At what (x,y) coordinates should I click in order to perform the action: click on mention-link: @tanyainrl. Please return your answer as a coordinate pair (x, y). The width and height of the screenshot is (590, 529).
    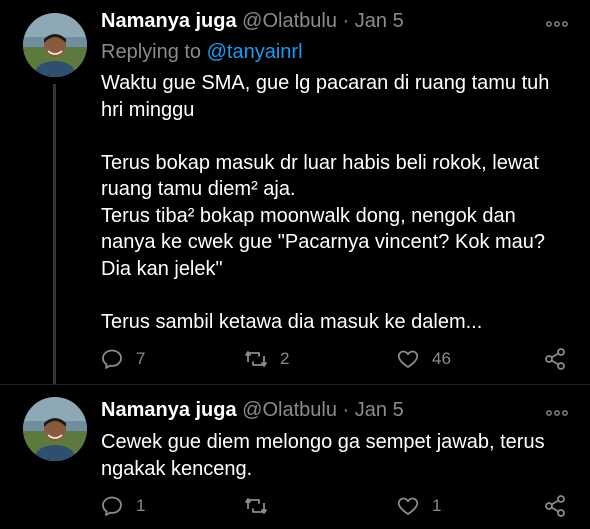
    Looking at the image, I should click on (255, 52).